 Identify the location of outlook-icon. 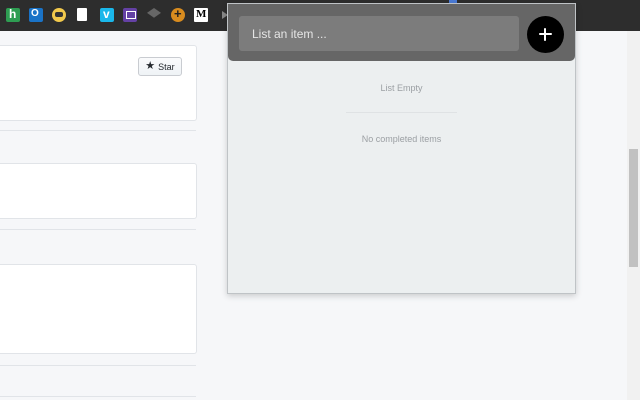
(36, 15).